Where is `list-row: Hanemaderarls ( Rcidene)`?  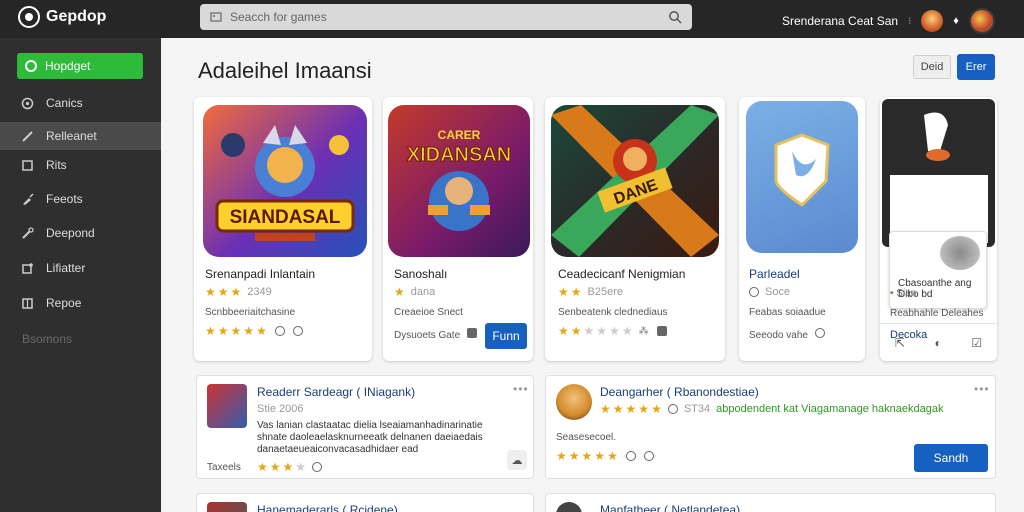
list-row: Hanemaderarls ( Rcidene) is located at coordinates (365, 502).